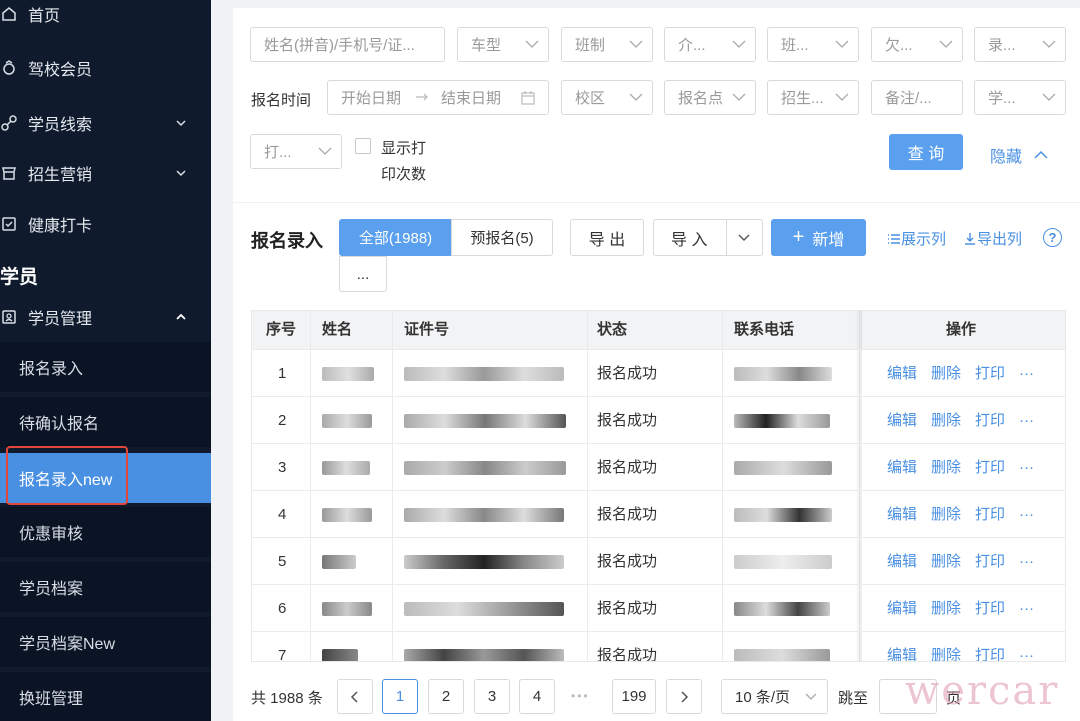  Describe the element at coordinates (105, 532) in the screenshot. I see `sidebar-item-discount-review: 优惠审核` at that location.